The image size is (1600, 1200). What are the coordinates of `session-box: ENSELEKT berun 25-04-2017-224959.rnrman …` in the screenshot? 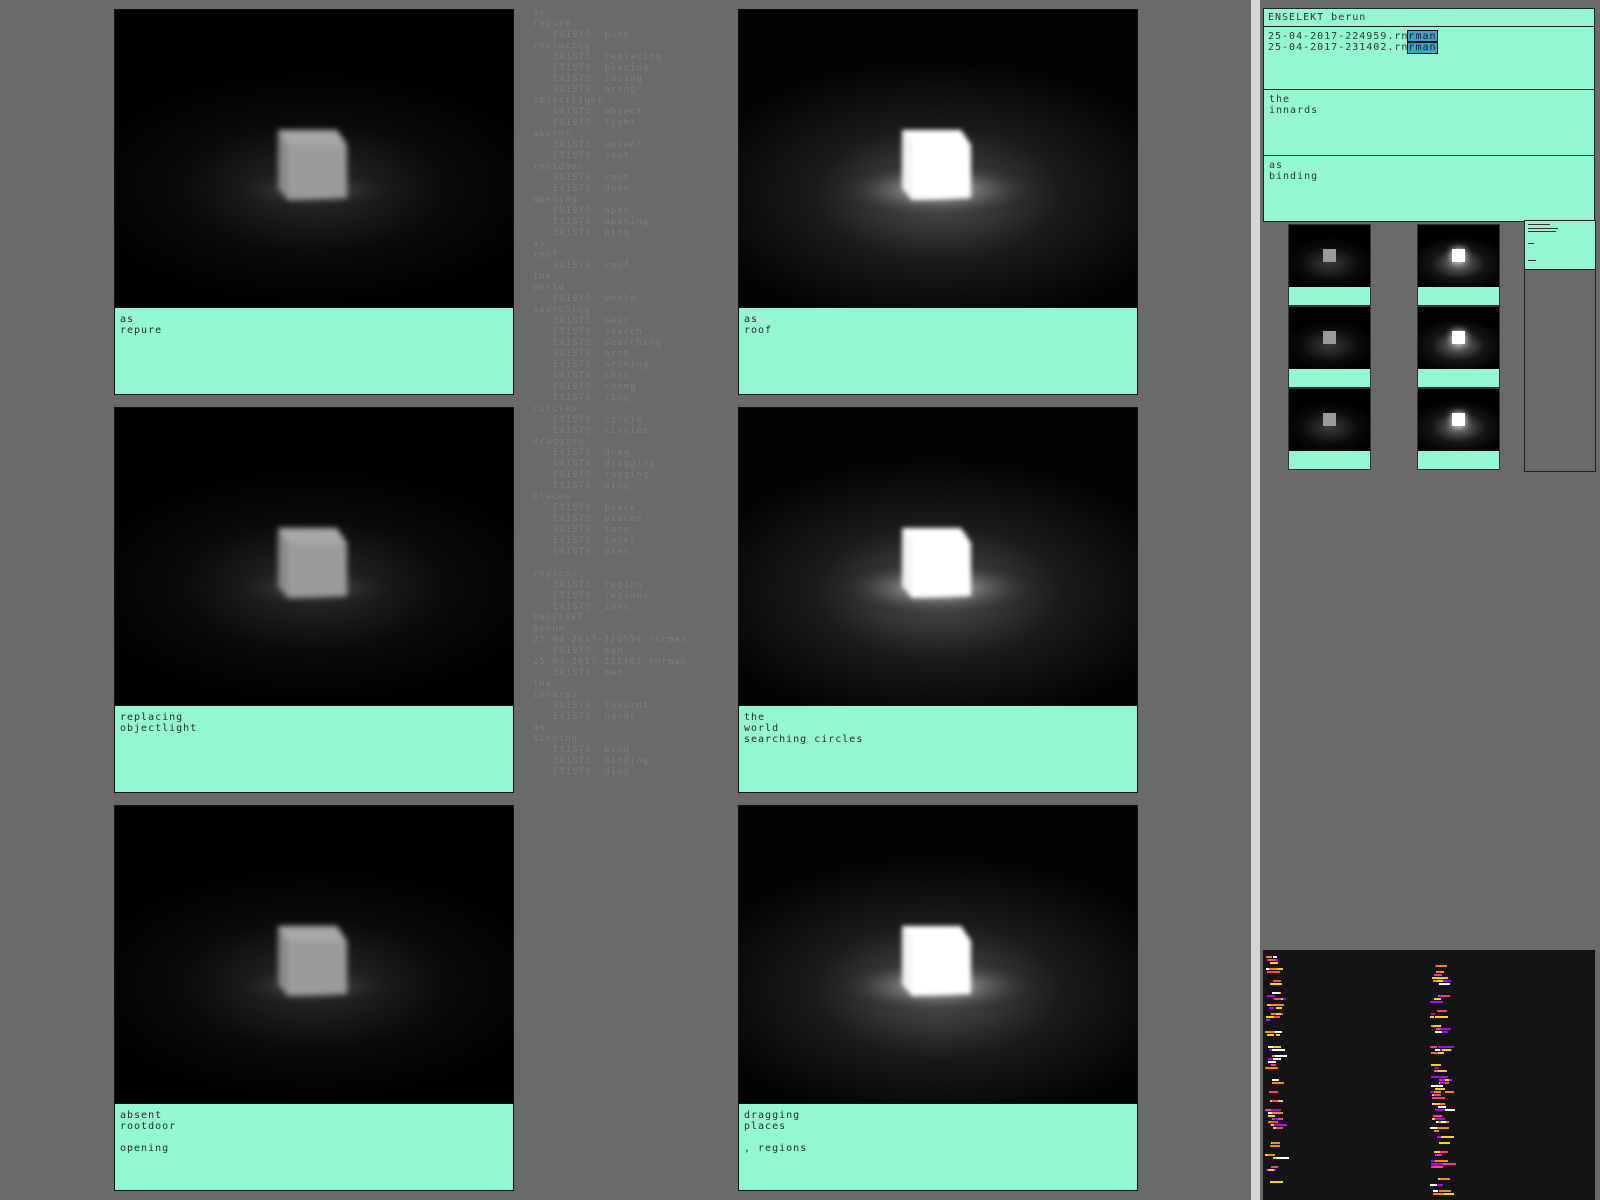 It's located at (1429, 49).